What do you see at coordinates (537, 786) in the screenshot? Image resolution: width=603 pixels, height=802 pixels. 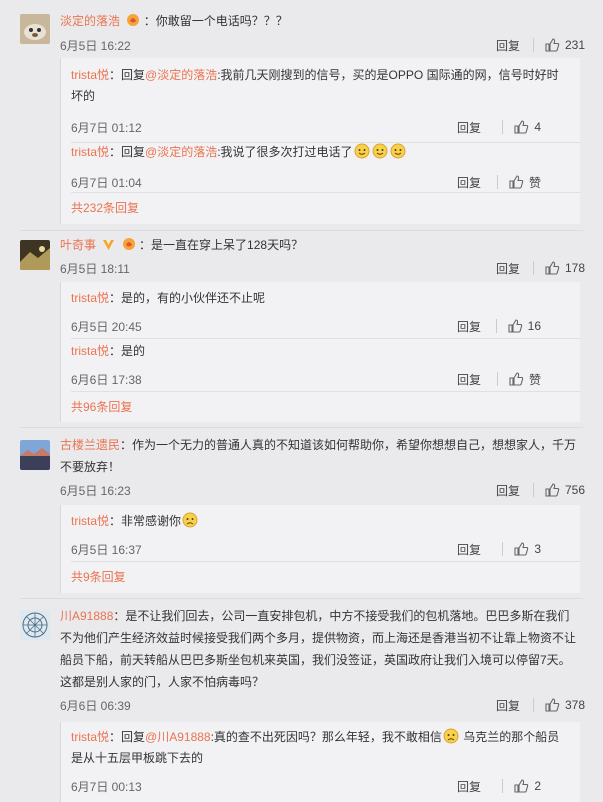 I see `like-count: 2` at bounding box center [537, 786].